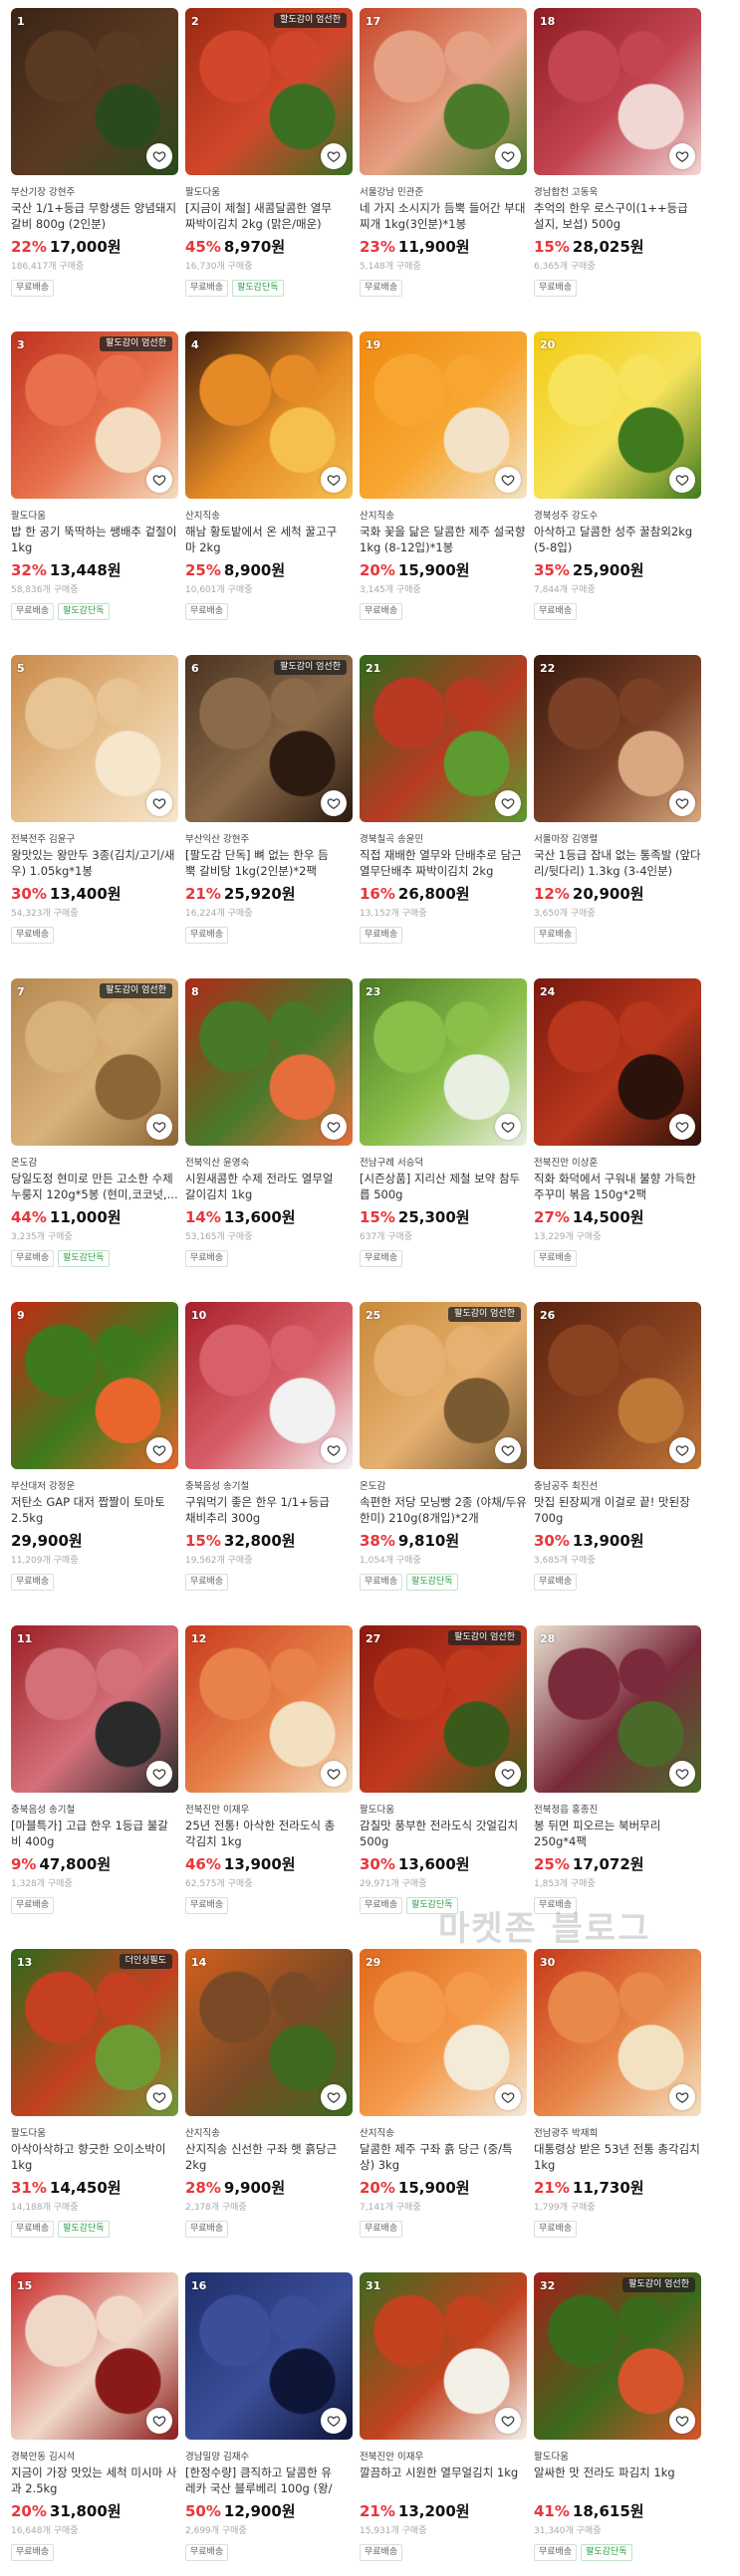  I want to click on product-image: 13 더인싱필도, so click(95, 2032).